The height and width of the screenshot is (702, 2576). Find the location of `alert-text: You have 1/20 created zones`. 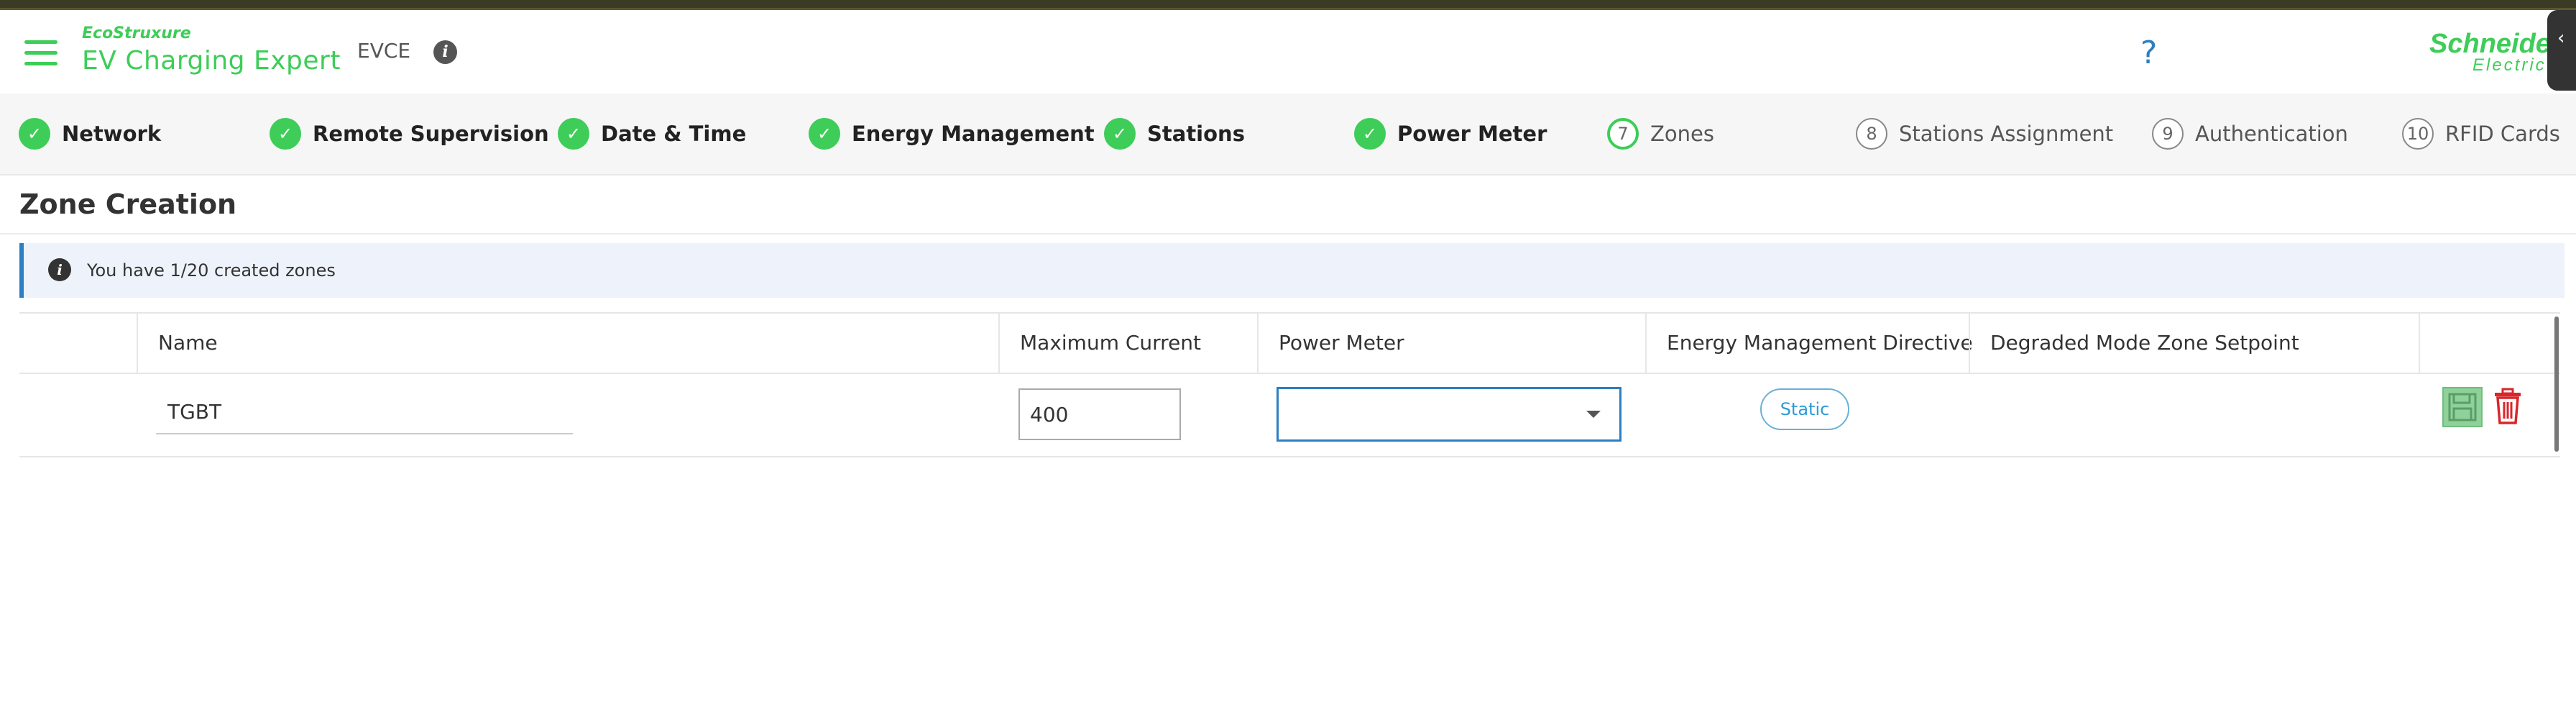

alert-text: You have 1/20 created zones is located at coordinates (211, 271).